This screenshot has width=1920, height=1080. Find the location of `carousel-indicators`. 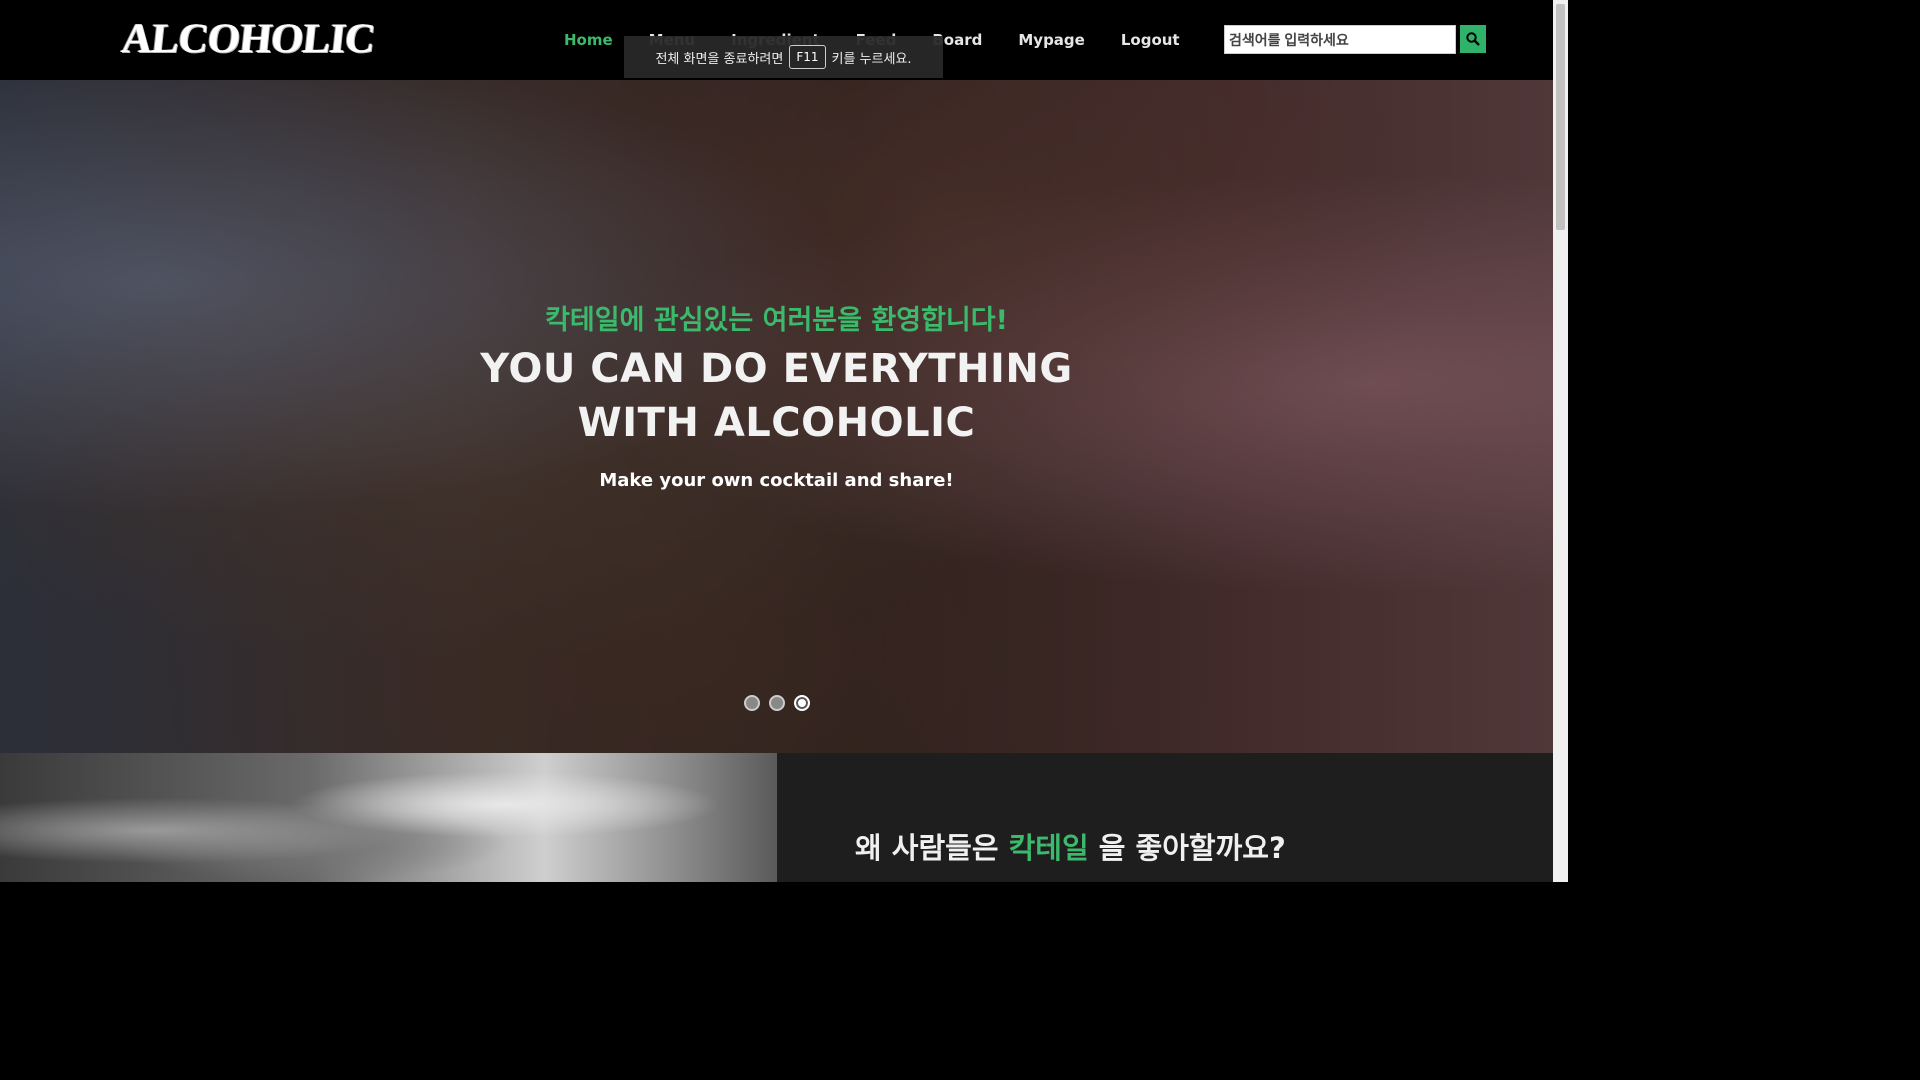

carousel-indicators is located at coordinates (777, 703).